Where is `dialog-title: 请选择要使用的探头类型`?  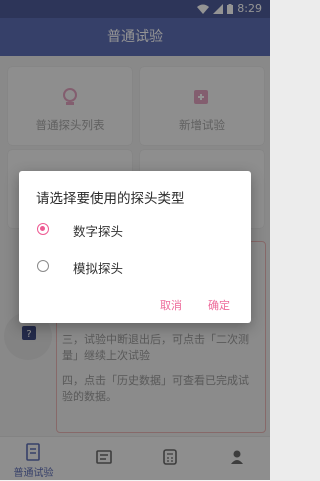 dialog-title: 请选择要使用的探头类型 is located at coordinates (110, 199).